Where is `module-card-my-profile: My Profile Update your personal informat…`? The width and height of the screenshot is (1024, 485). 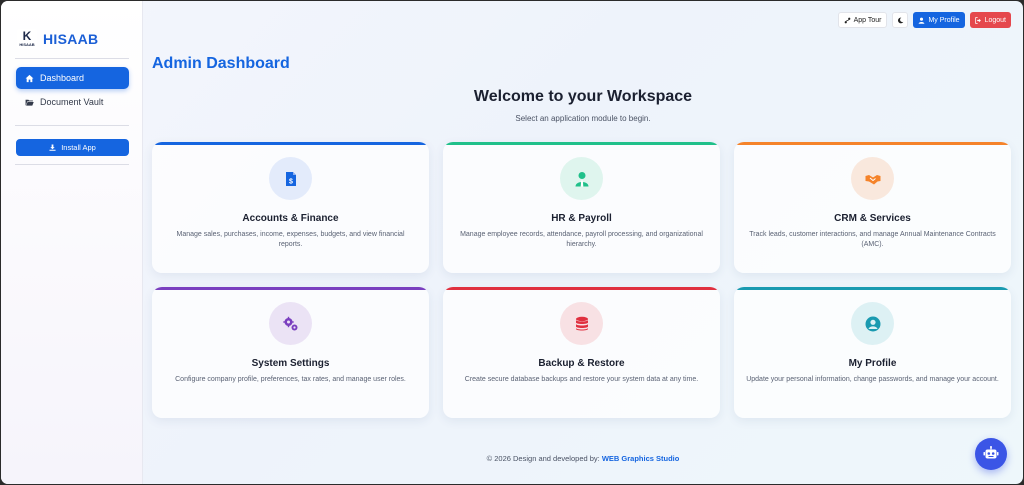 module-card-my-profile: My Profile Update your personal informat… is located at coordinates (872, 352).